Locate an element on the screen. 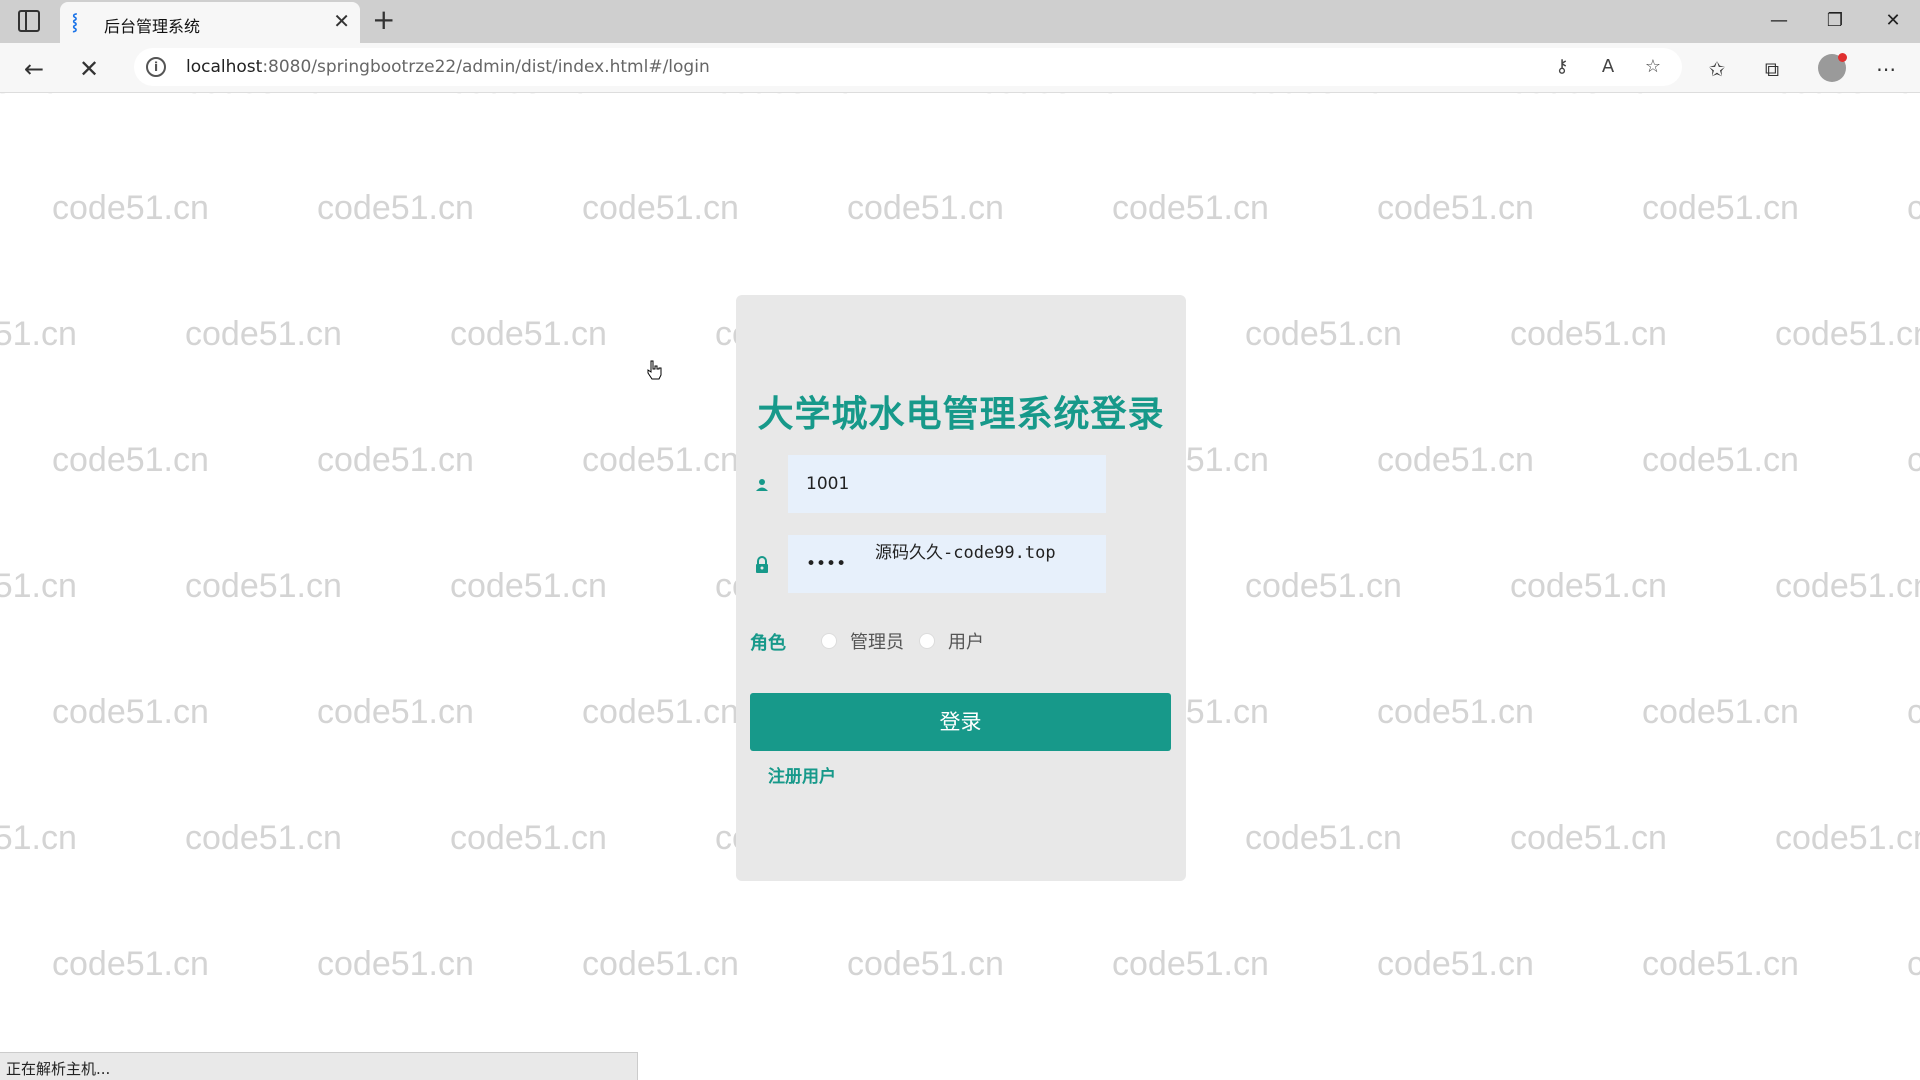  role-radio-user is located at coordinates (927, 641).